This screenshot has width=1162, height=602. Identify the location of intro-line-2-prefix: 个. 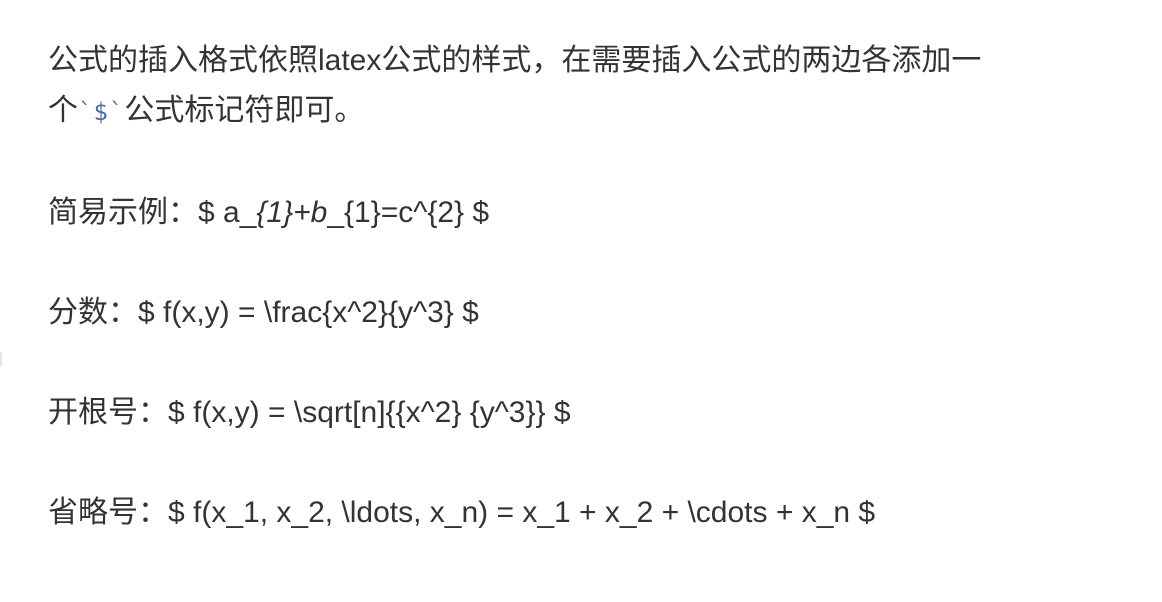
(63, 110).